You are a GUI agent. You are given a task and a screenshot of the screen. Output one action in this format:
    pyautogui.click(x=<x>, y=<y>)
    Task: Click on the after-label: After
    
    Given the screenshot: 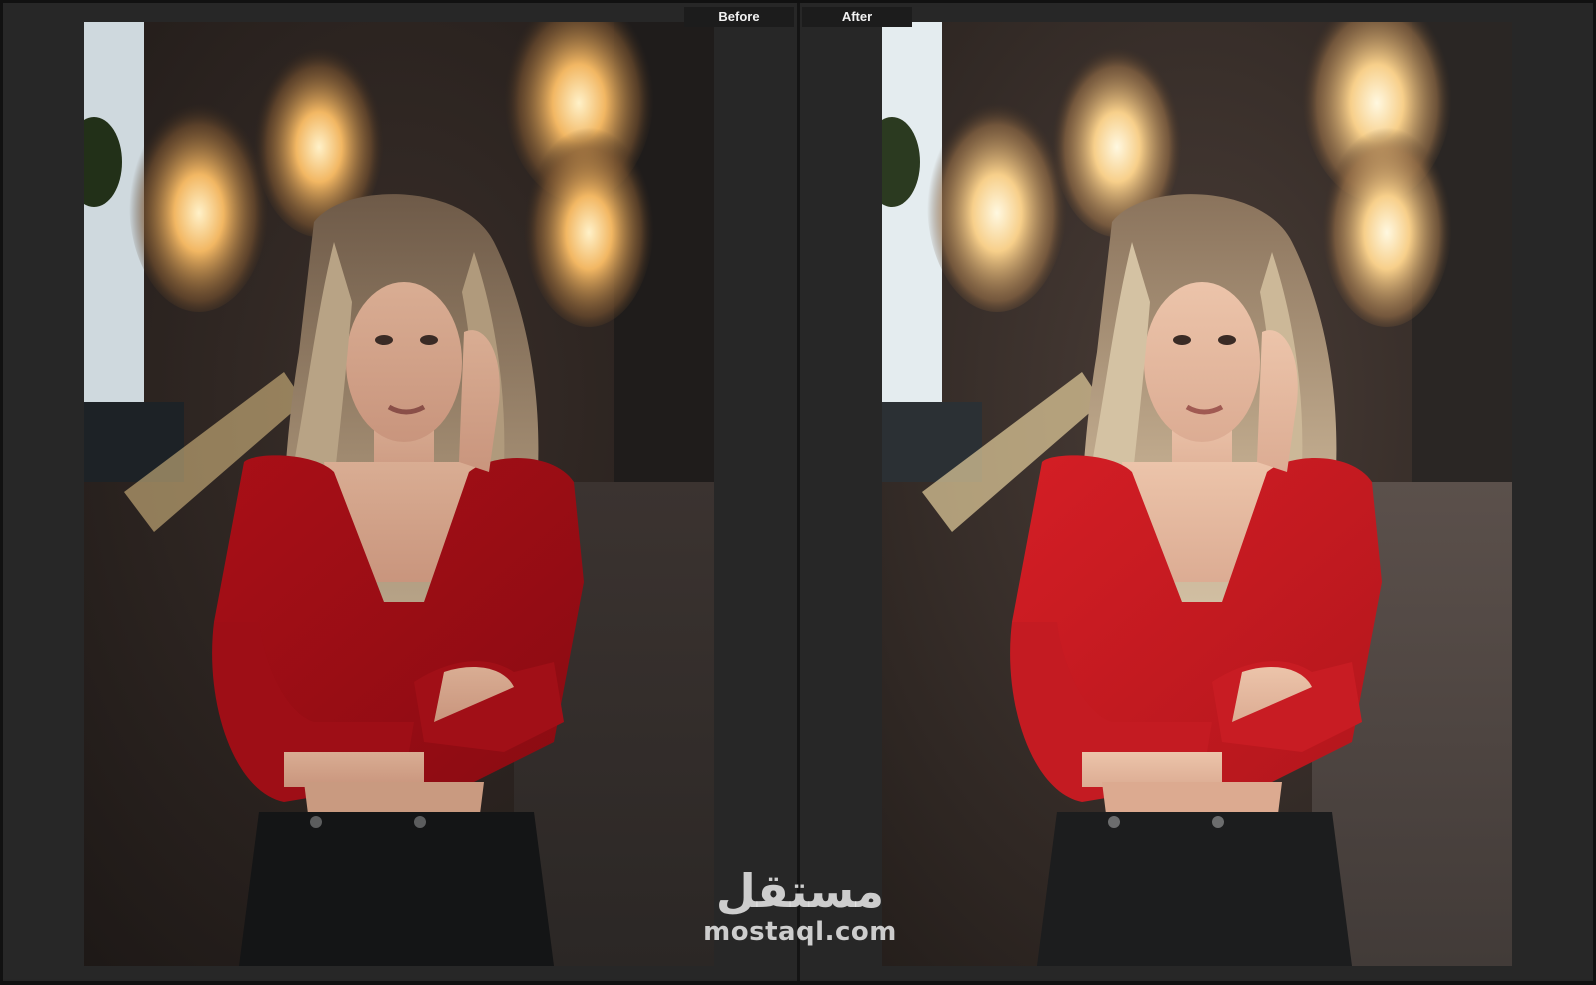 What is the action you would take?
    pyautogui.click(x=857, y=17)
    